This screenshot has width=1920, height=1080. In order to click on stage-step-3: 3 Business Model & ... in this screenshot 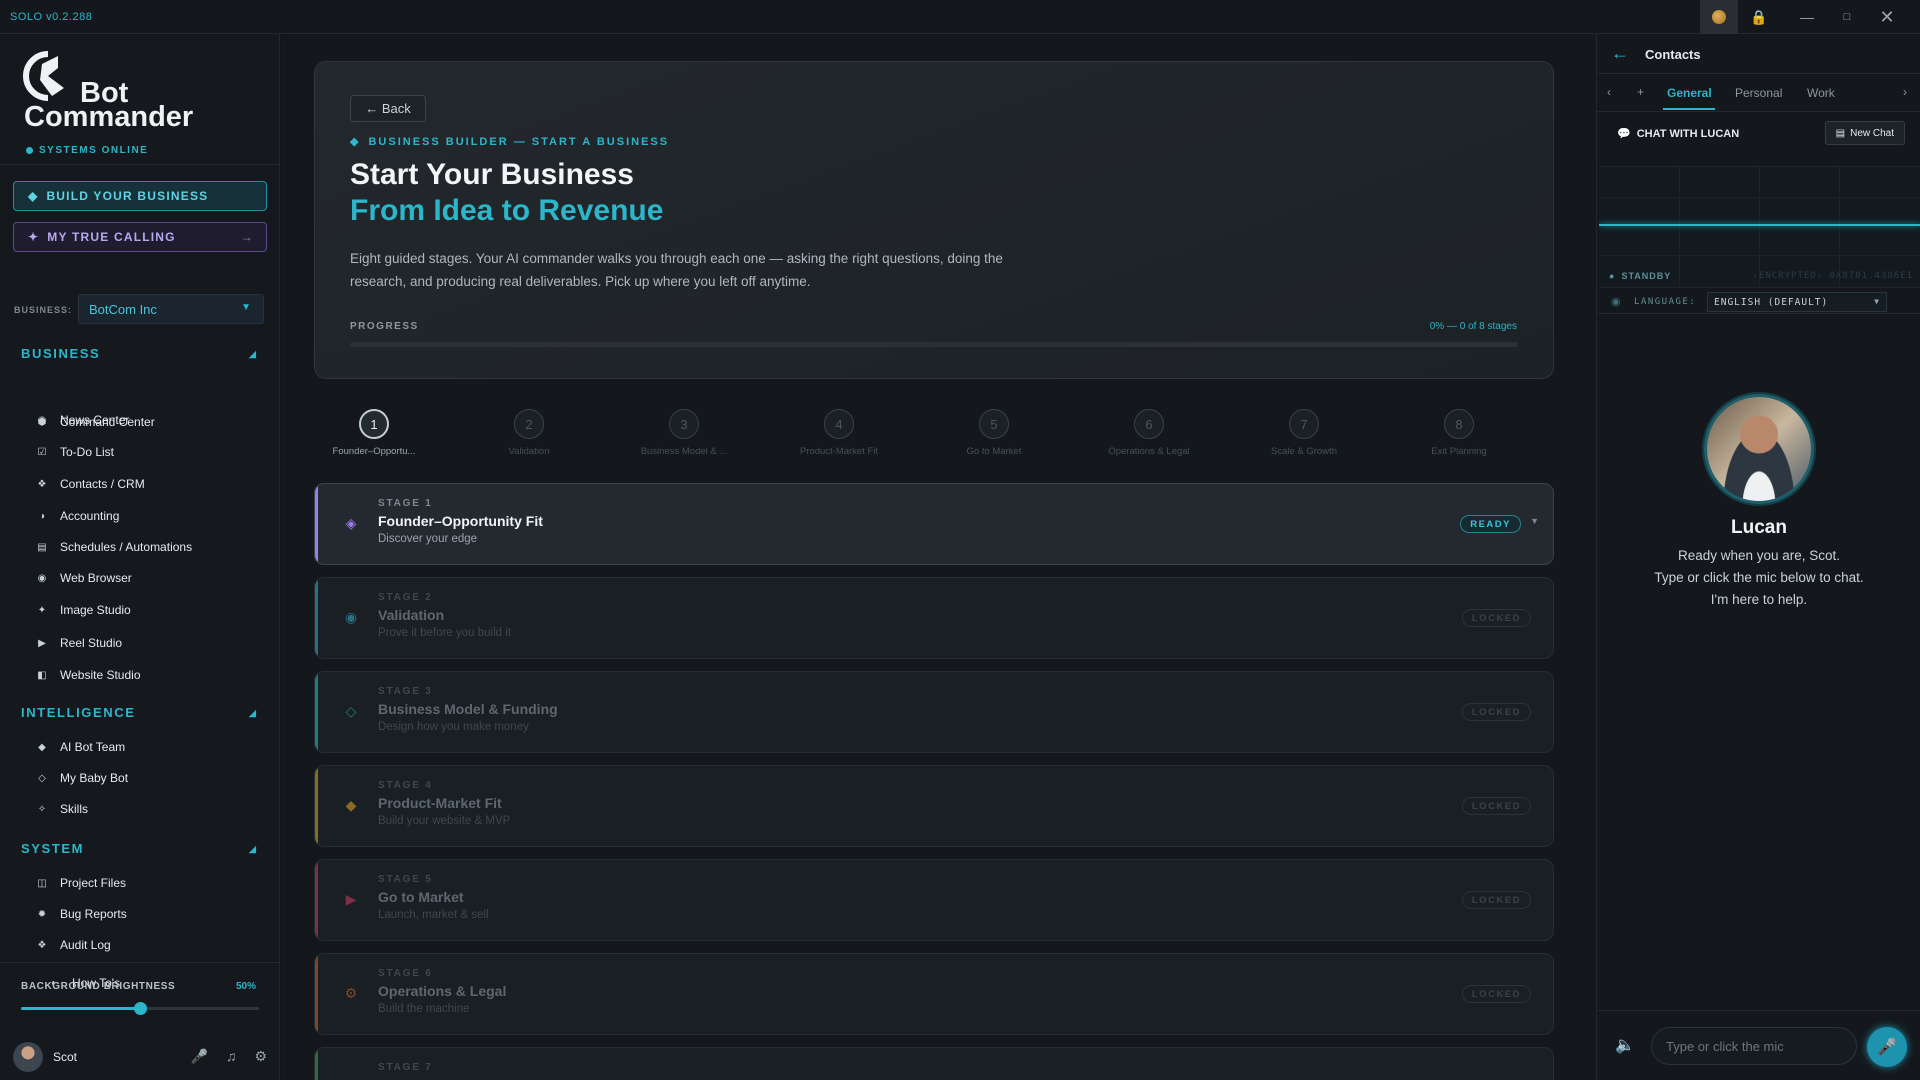, I will do `click(684, 433)`.